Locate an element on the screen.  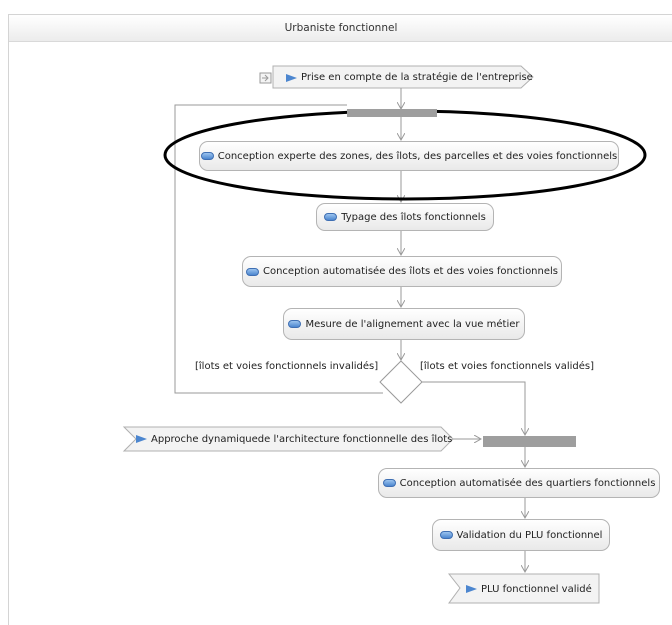
fork-bar is located at coordinates (392, 113).